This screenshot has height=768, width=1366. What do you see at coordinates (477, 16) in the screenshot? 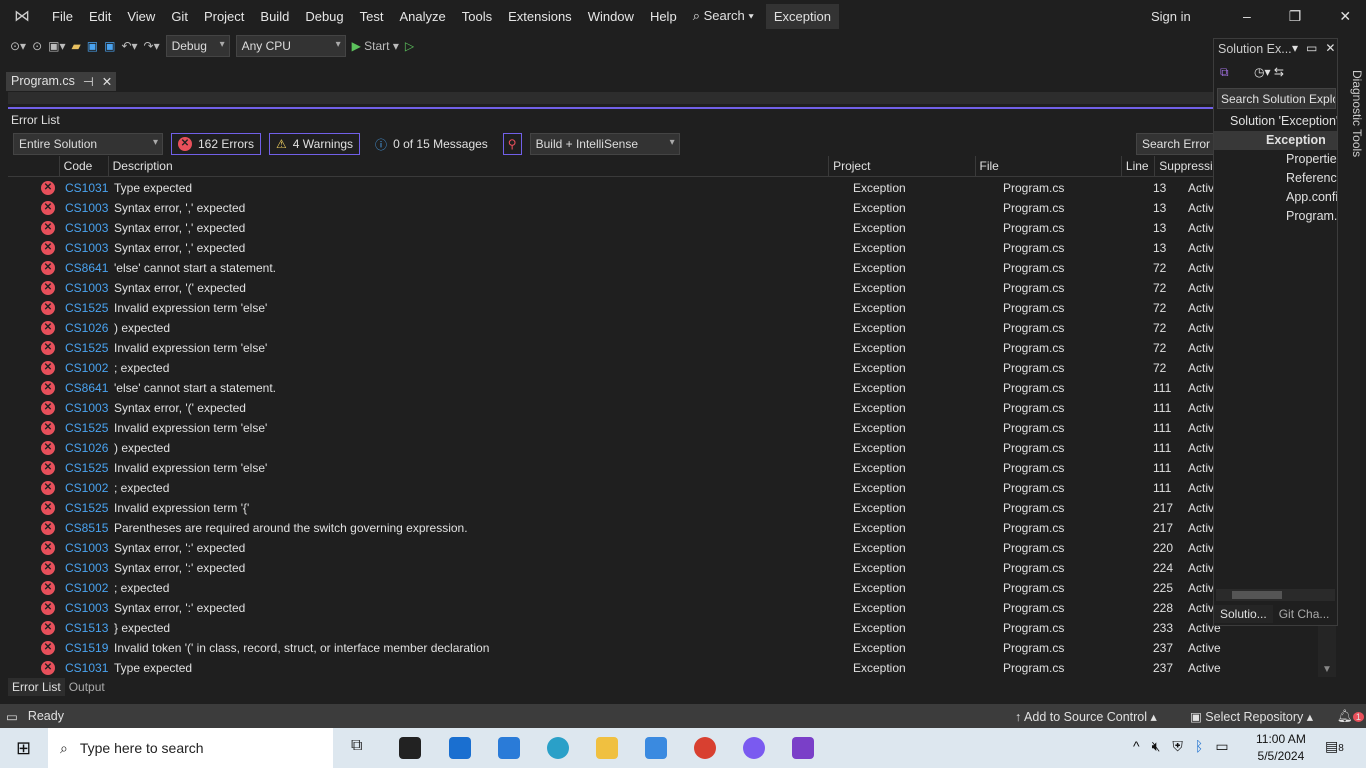
I see `menu-tools: Tools` at bounding box center [477, 16].